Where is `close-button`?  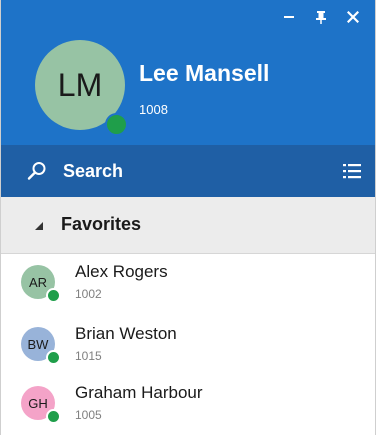
close-button is located at coordinates (353, 17).